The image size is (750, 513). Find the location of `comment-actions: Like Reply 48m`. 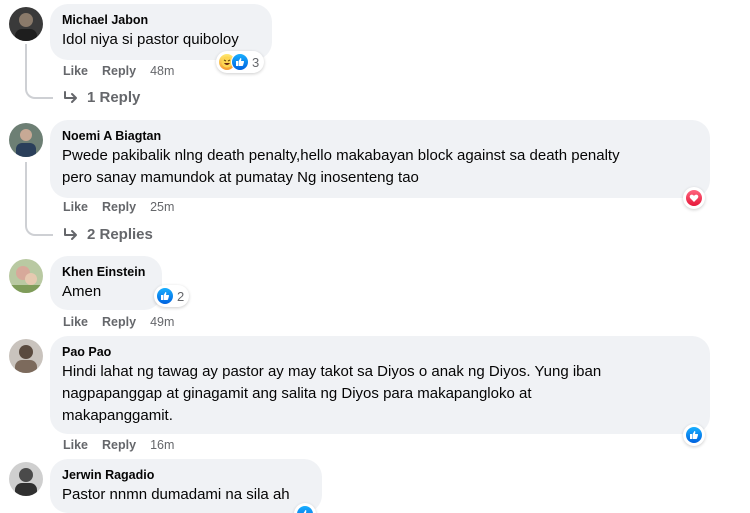

comment-actions: Like Reply 48m is located at coordinates (118, 71).